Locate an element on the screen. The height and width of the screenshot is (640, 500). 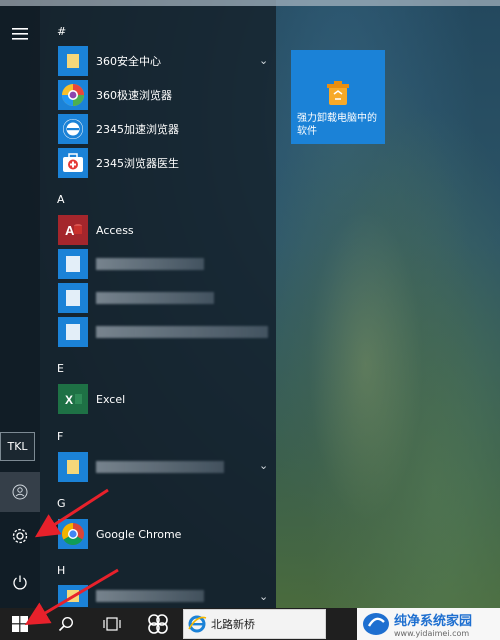
power-icon is located at coordinates (20, 582).